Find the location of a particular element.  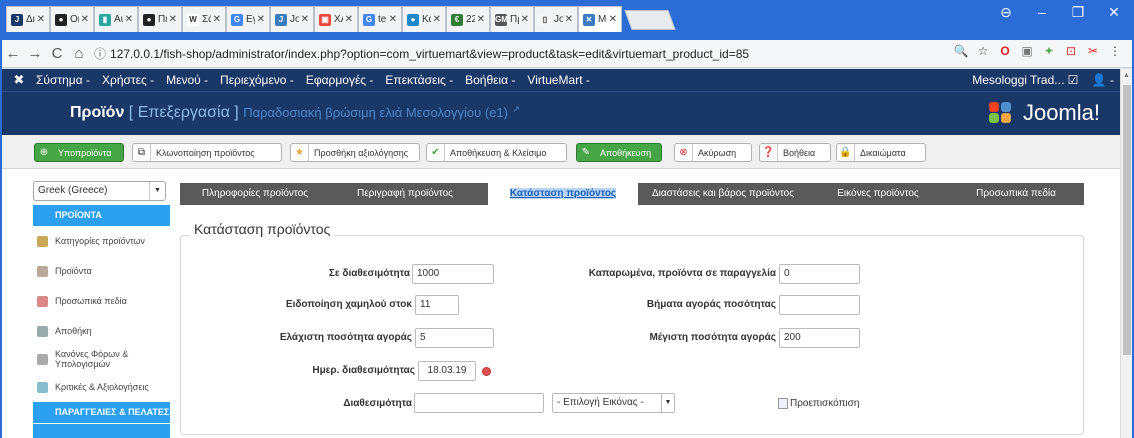

image-select-dropdown: - Επιλογή Εικόνας - ▼ is located at coordinates (613, 403).